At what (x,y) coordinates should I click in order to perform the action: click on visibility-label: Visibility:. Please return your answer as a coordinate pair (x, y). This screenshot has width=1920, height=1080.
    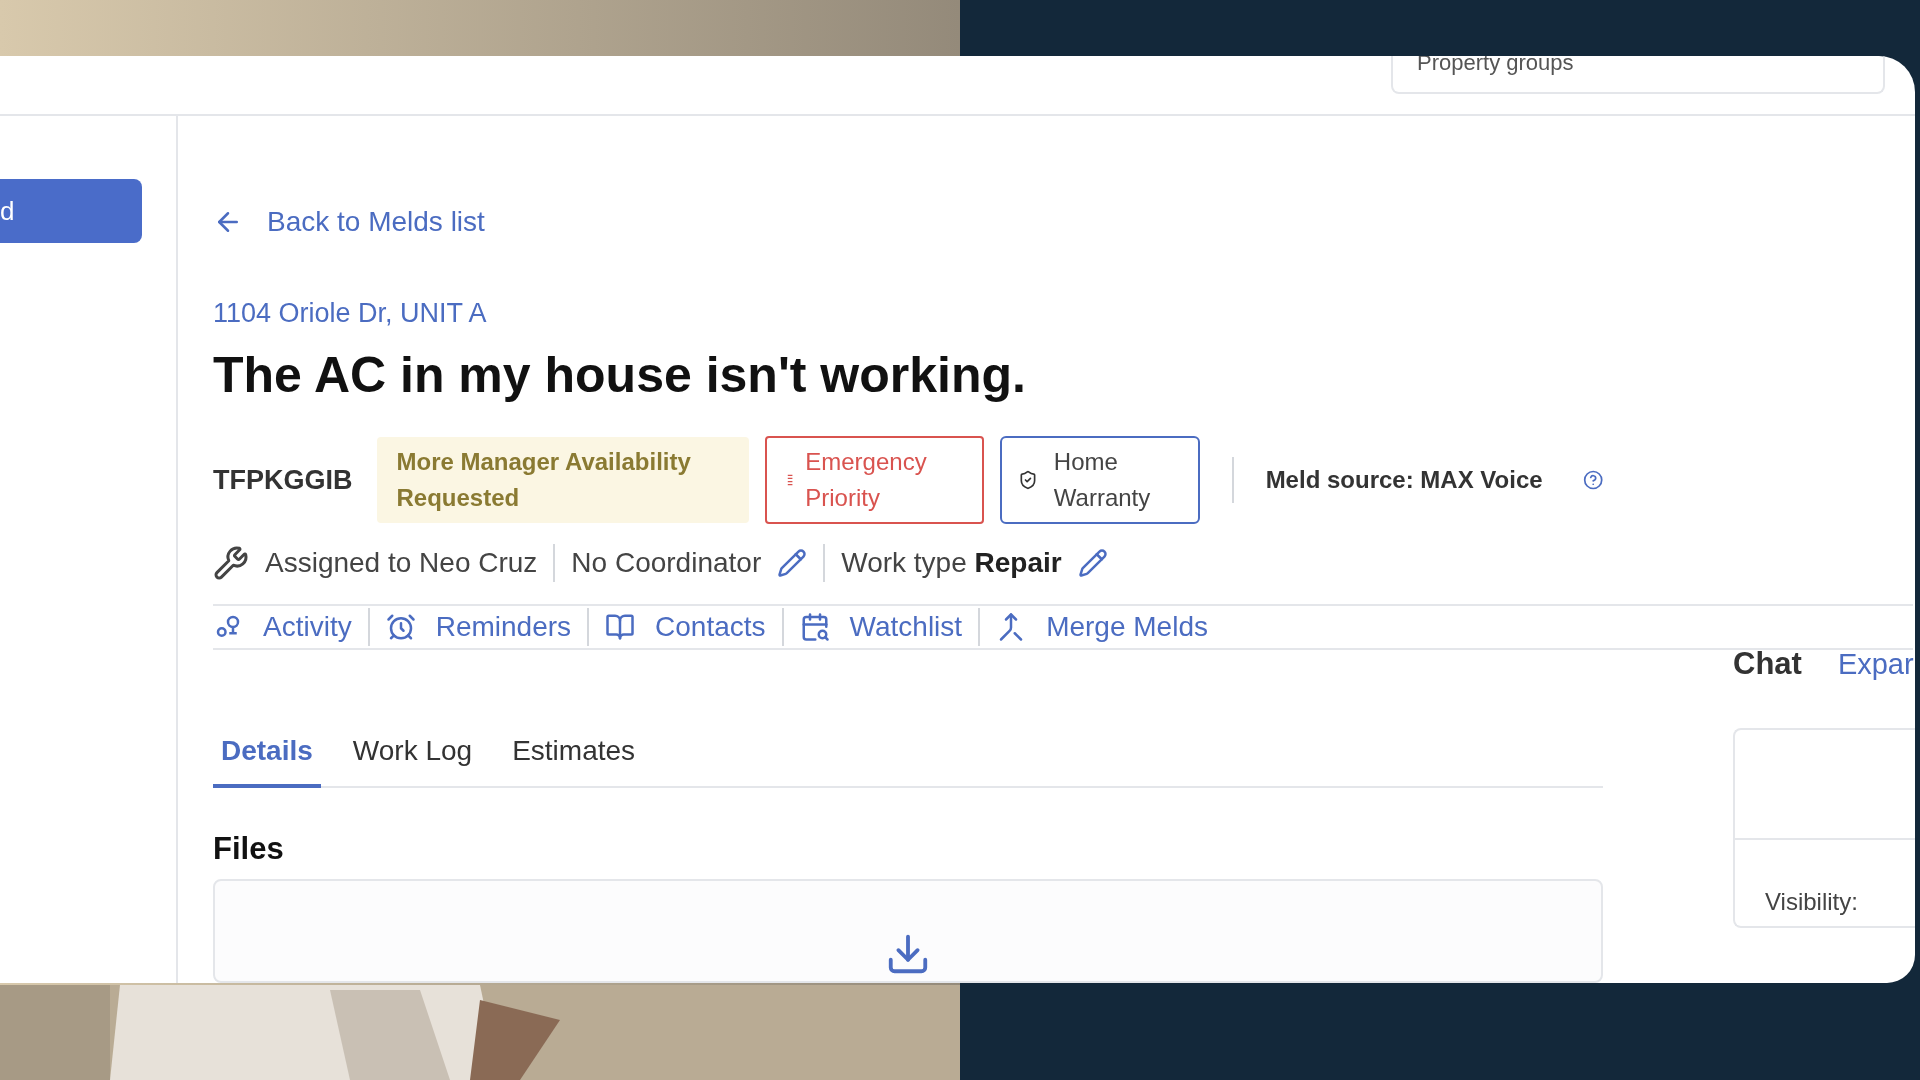
    Looking at the image, I should click on (1812, 901).